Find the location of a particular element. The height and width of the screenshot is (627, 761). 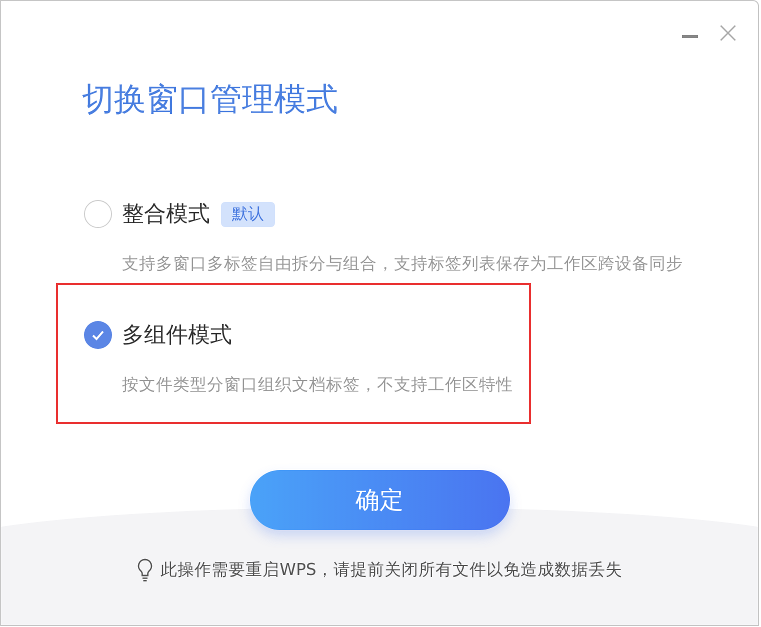

default-badge: 默认 is located at coordinates (248, 214).